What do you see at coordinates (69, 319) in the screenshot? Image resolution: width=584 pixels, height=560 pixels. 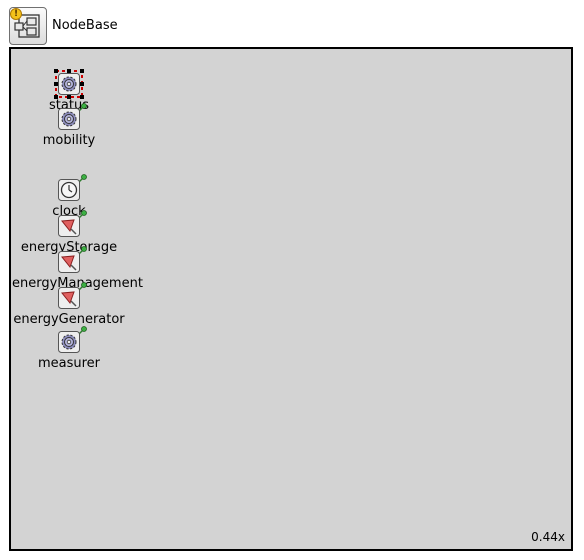 I see `submodule-label: energyGenerator` at bounding box center [69, 319].